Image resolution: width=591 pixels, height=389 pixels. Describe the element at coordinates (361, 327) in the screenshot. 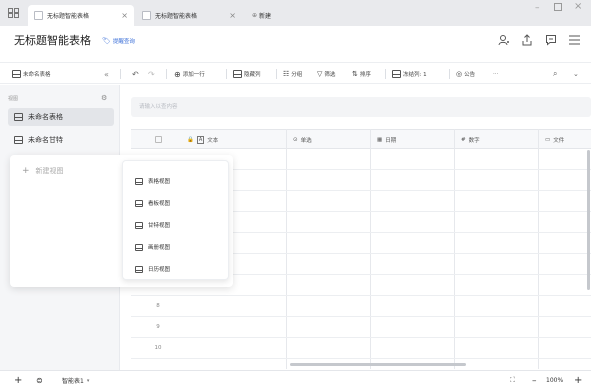

I see `table-row: 9` at that location.